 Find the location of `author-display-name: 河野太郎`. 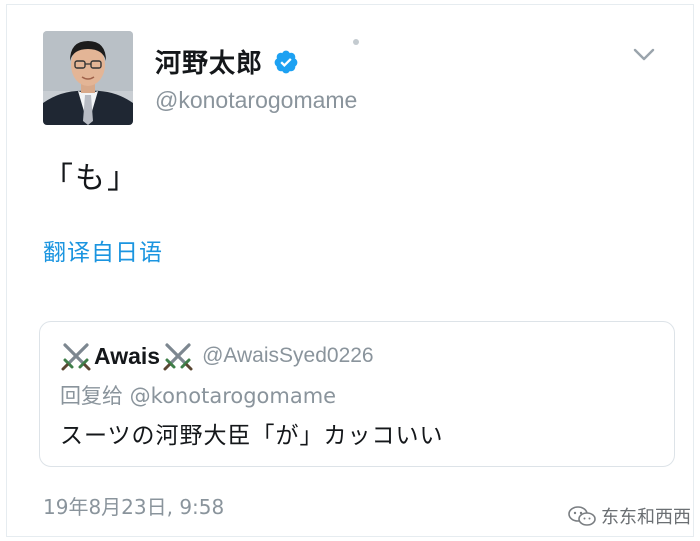

author-display-name: 河野太郎 is located at coordinates (209, 61).